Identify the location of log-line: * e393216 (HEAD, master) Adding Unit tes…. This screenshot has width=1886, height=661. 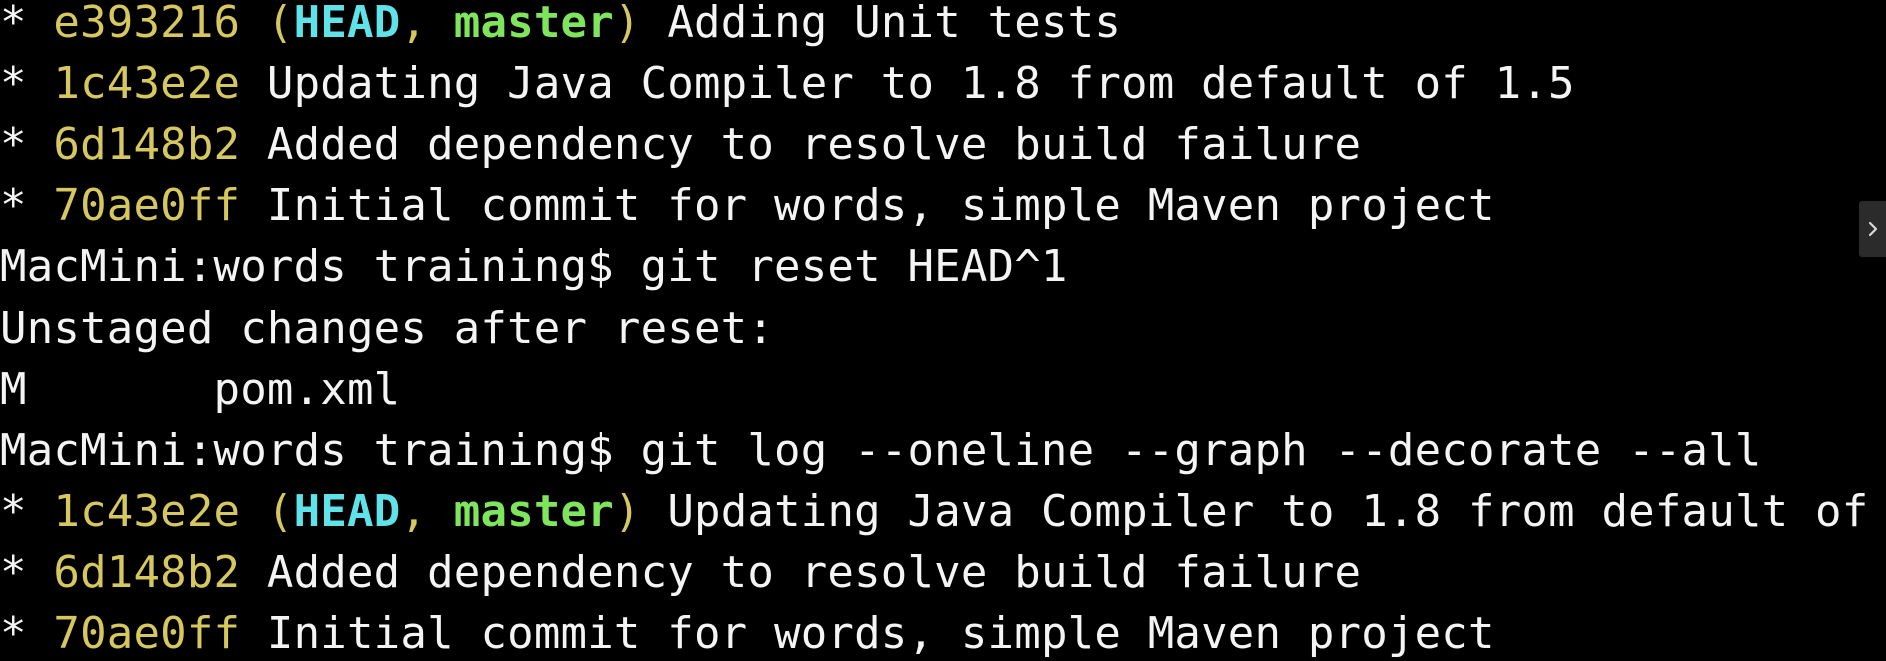
(560, 26).